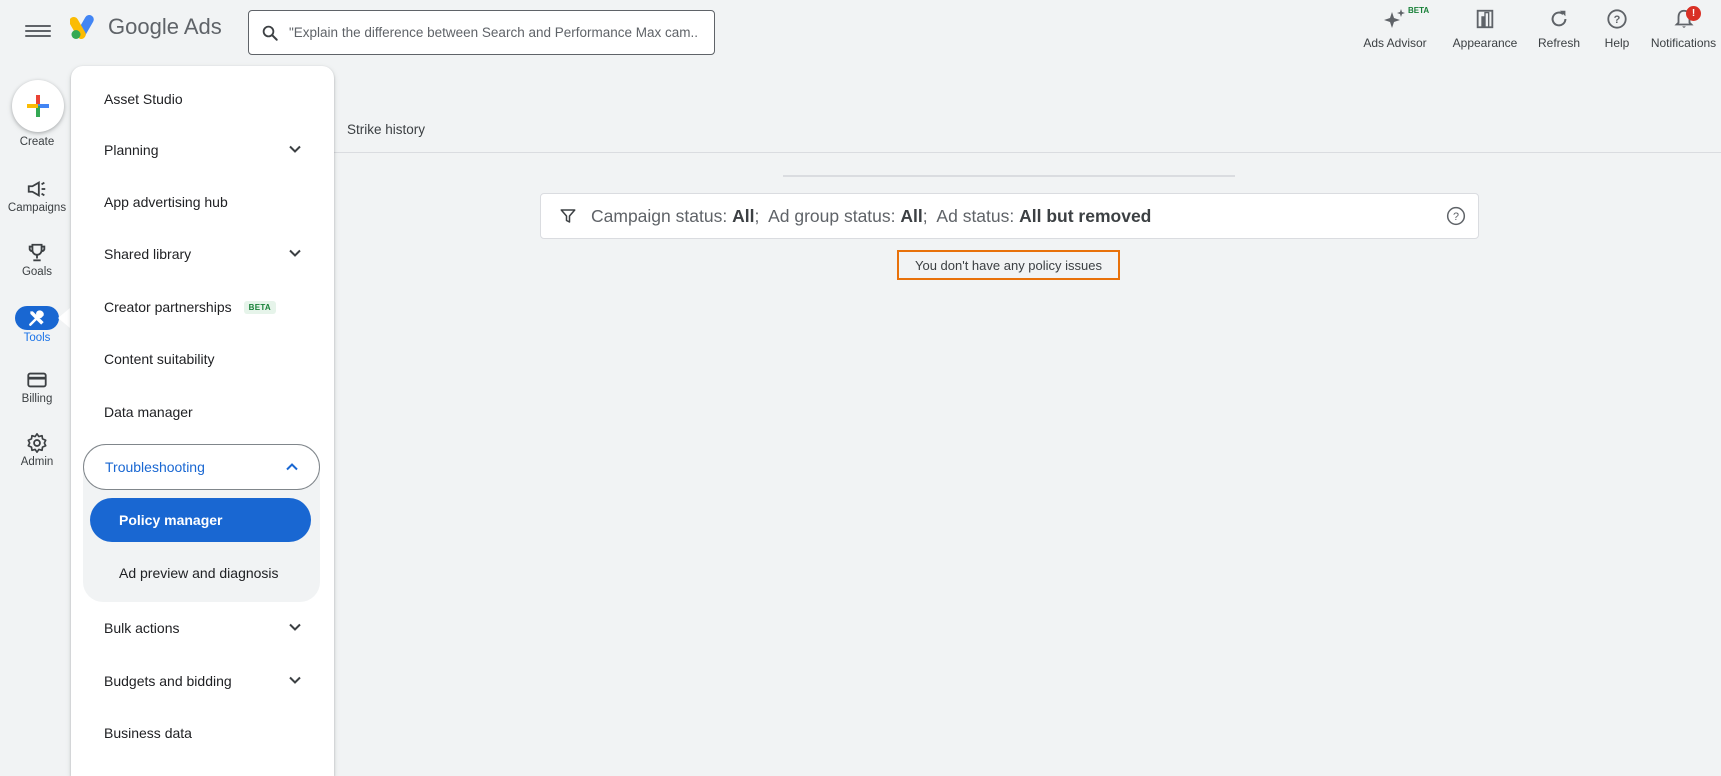 The width and height of the screenshot is (1721, 776). I want to click on menu-item-label: Bulk actions, so click(142, 628).